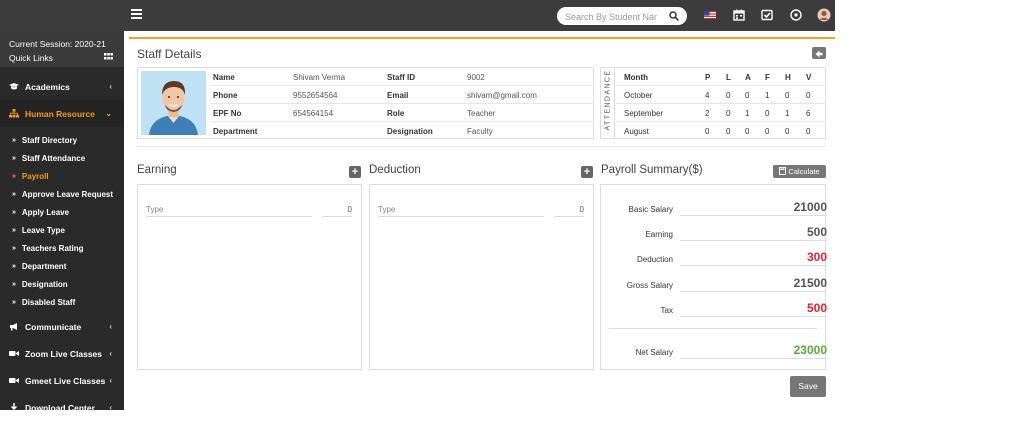  Describe the element at coordinates (65, 380) in the screenshot. I see `sidebar-item-label: Gmeet Live Classes` at that location.